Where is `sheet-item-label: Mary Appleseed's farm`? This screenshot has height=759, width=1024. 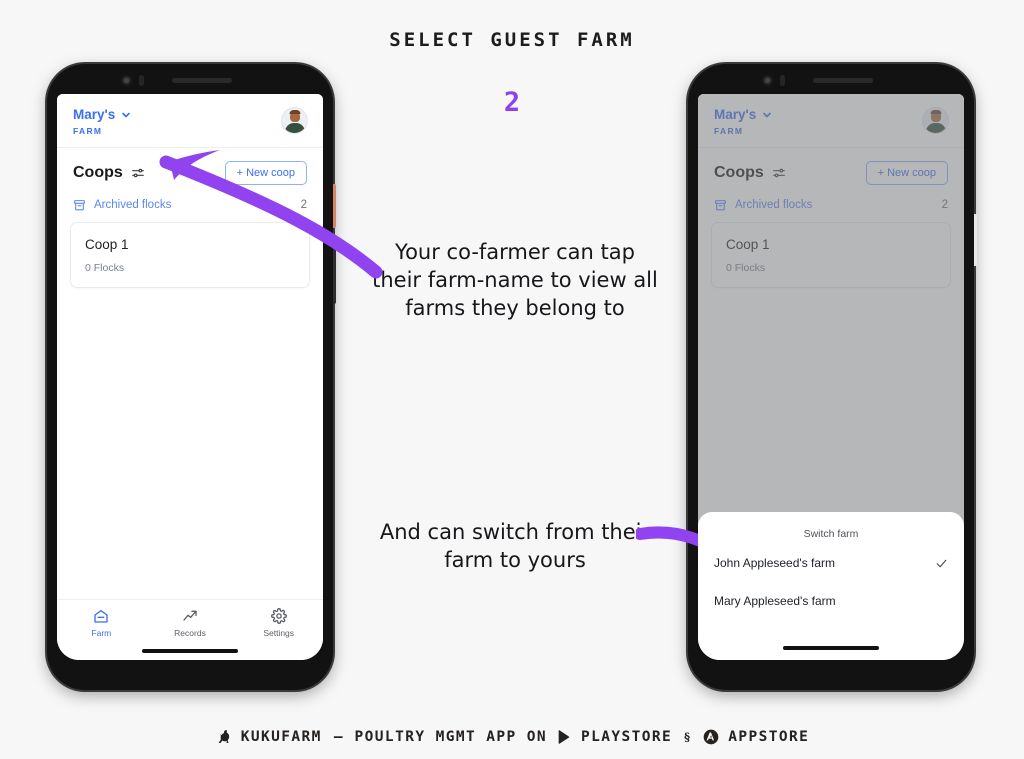 sheet-item-label: Mary Appleseed's farm is located at coordinates (775, 601).